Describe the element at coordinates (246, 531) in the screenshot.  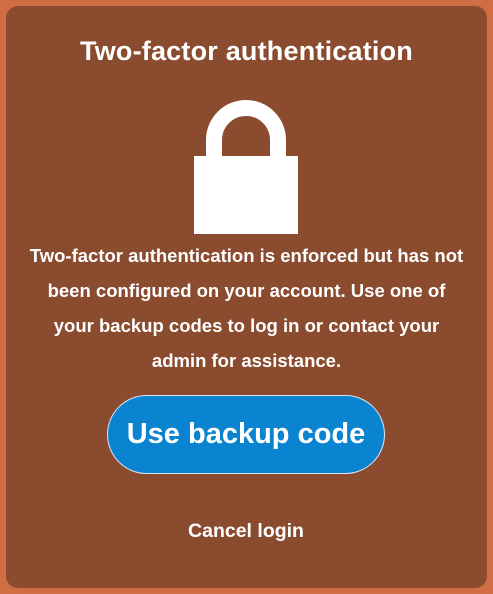
I see `cancel-login-button: Cancel login` at that location.